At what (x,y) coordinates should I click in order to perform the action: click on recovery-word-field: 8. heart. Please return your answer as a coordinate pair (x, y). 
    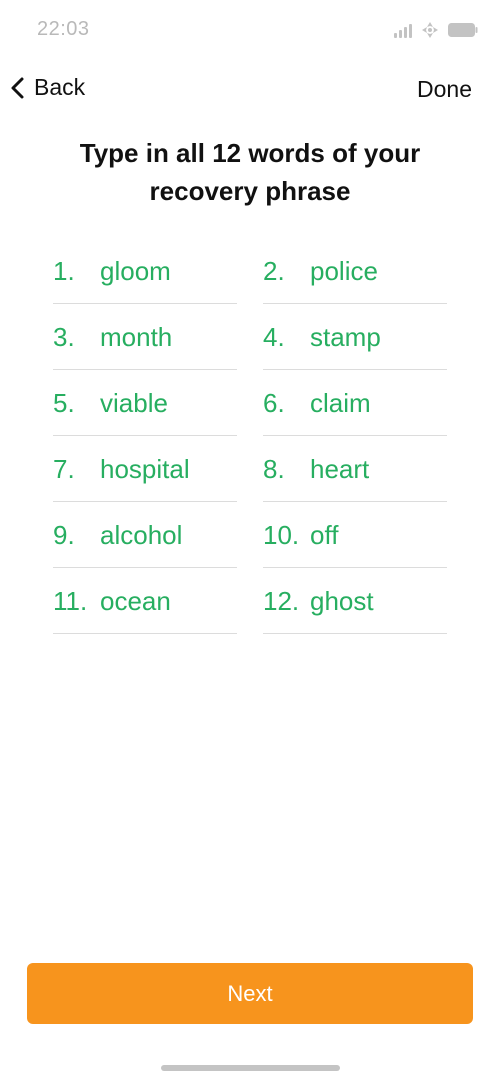
    Looking at the image, I should click on (355, 469).